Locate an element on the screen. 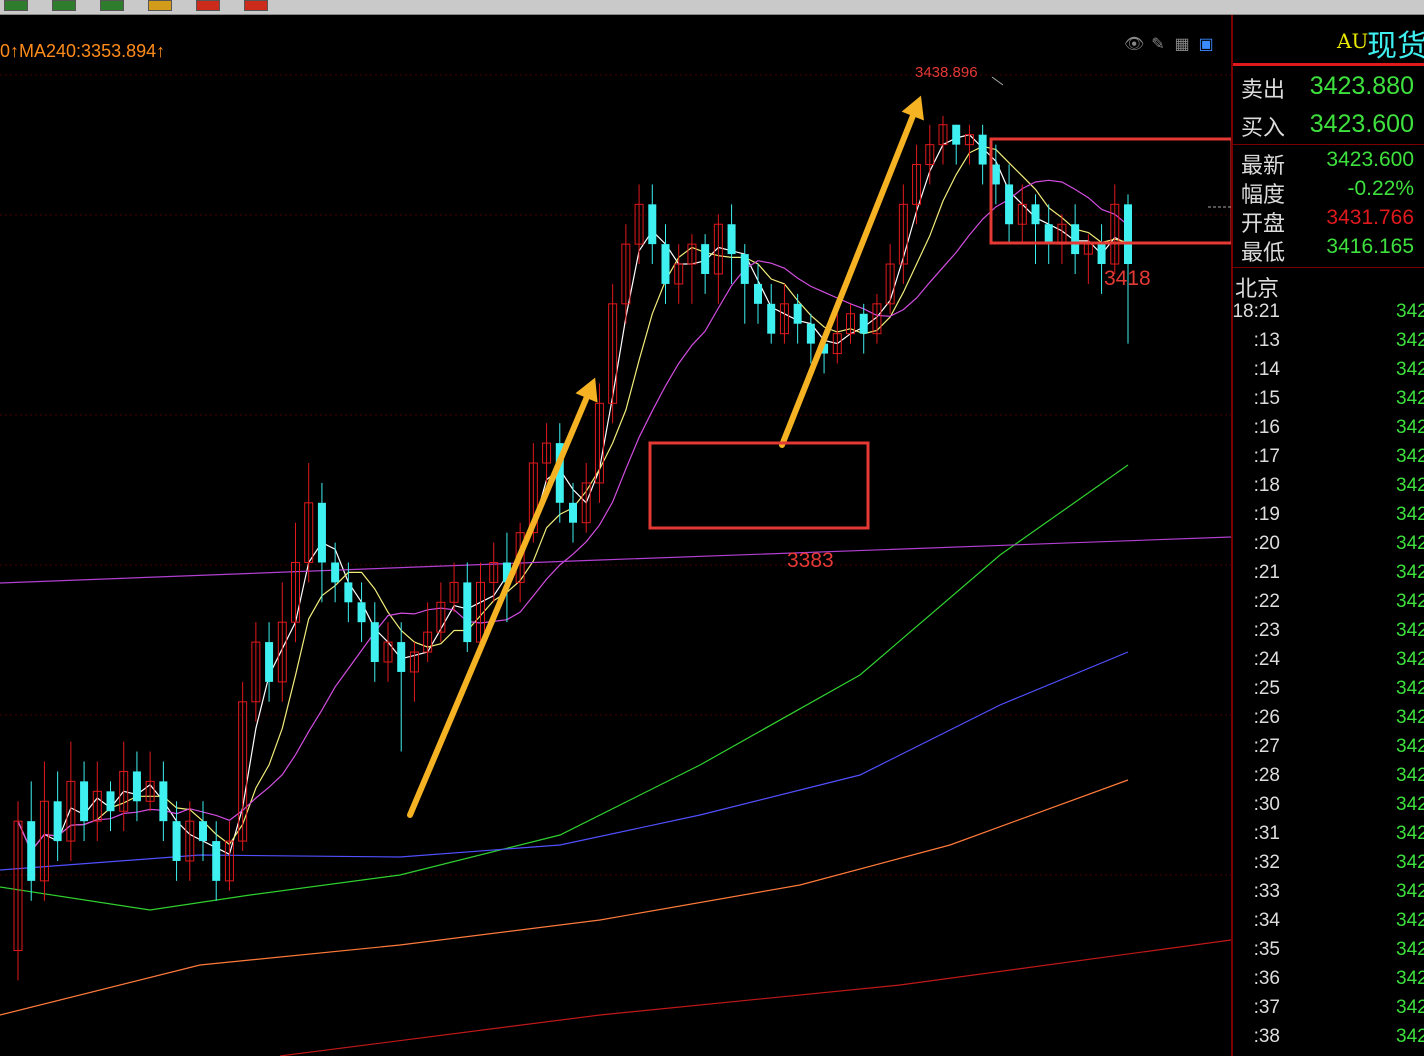 Image resolution: width=1424 pixels, height=1056 pixels. ma240-label: 0↑MA240:3353.894↑ is located at coordinates (83, 51).